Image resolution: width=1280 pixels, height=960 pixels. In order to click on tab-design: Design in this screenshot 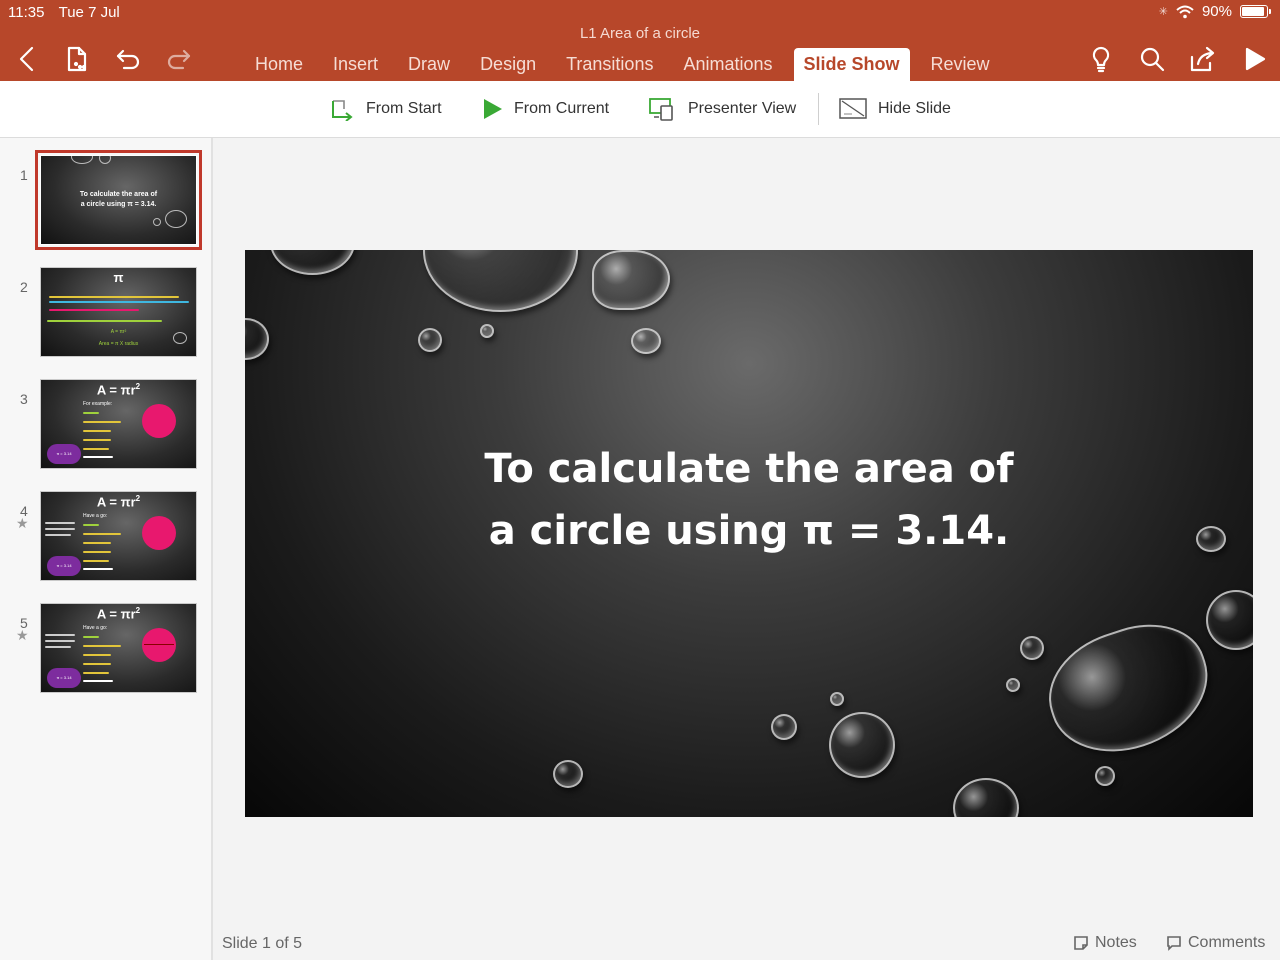, I will do `click(508, 64)`.